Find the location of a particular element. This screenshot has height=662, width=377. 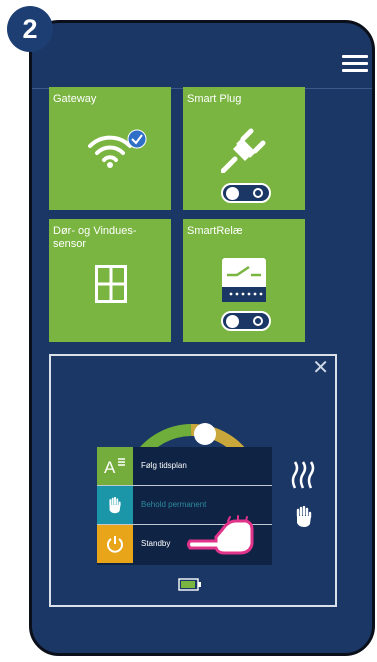

tile-gateway: Gateway is located at coordinates (110, 148).